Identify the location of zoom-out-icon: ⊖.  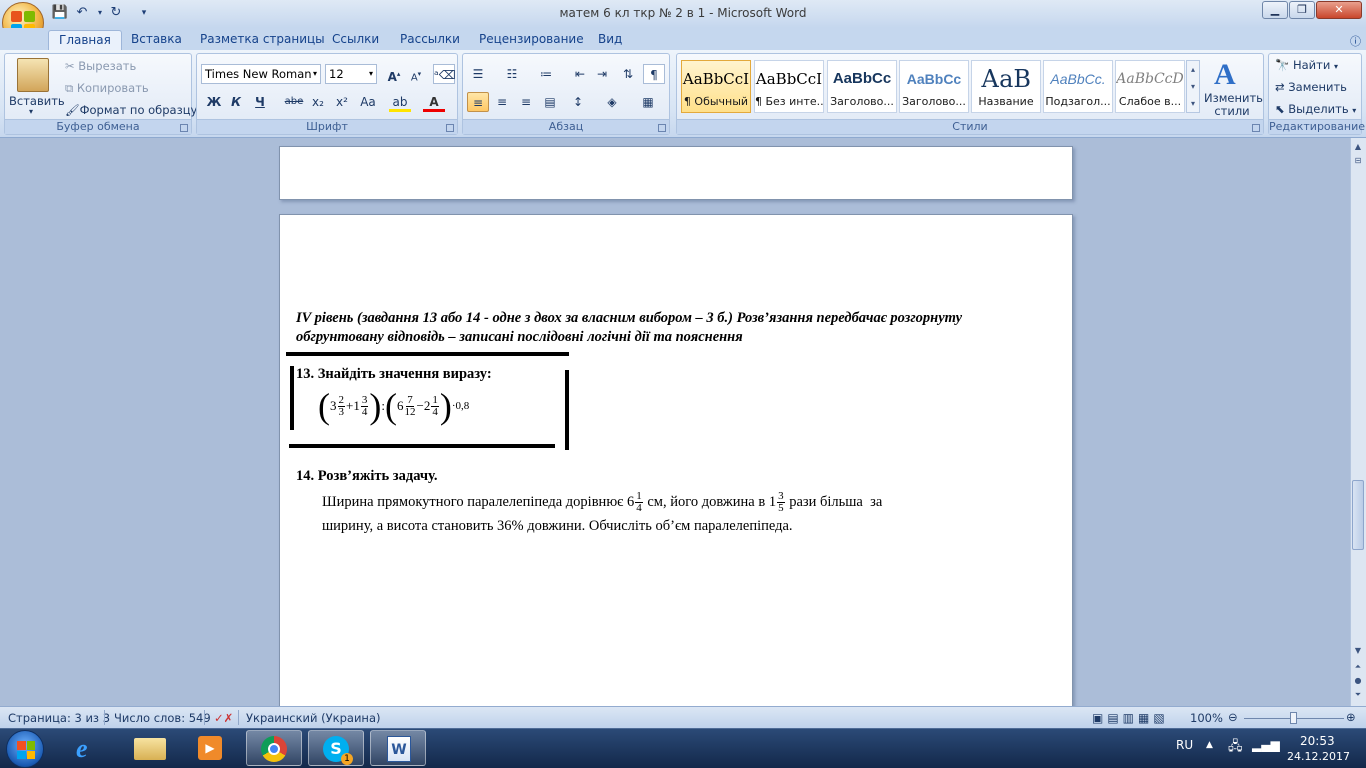
(1233, 717).